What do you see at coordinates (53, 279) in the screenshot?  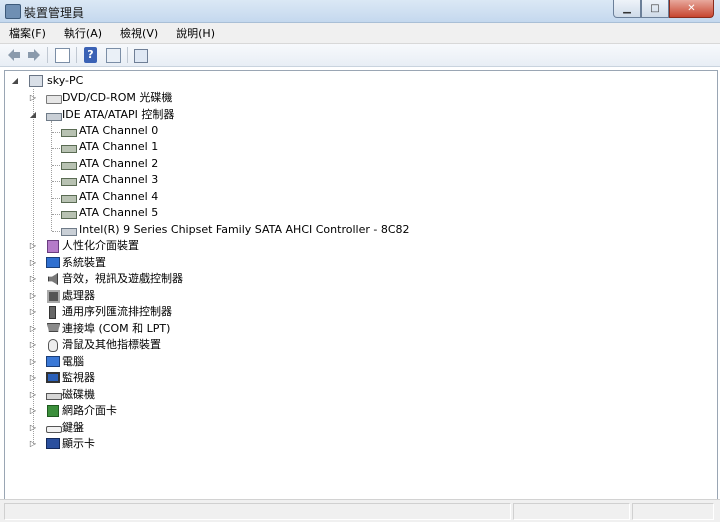 I see `sound-icon` at bounding box center [53, 279].